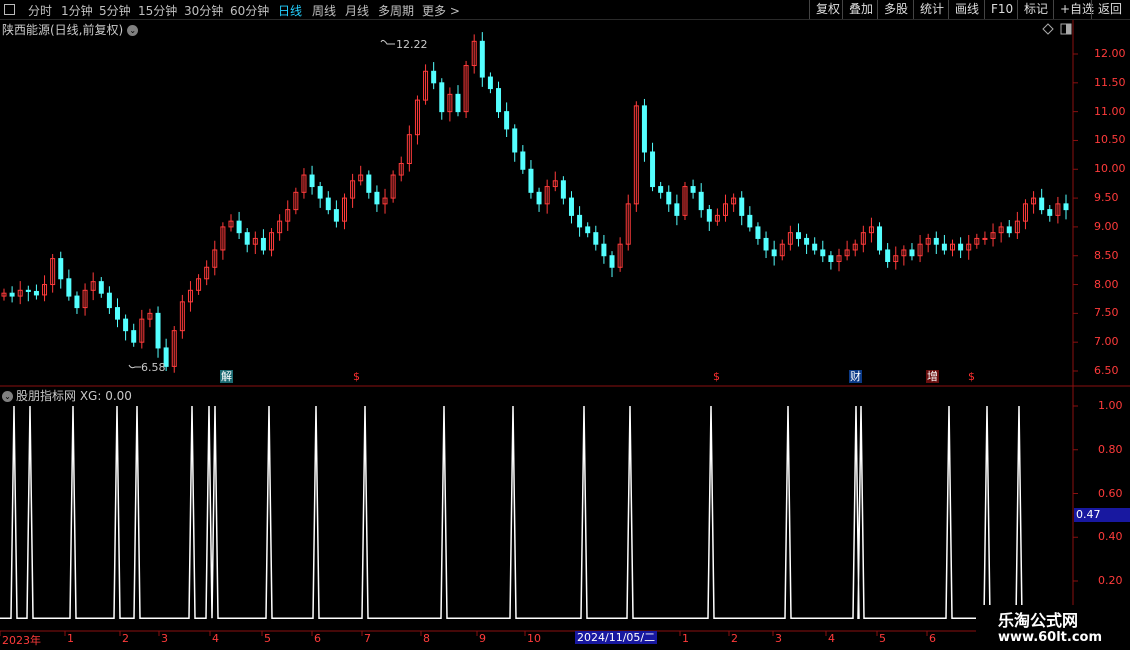 The height and width of the screenshot is (650, 1130). What do you see at coordinates (226, 376) in the screenshot?
I see `event-marker-jie: 解` at bounding box center [226, 376].